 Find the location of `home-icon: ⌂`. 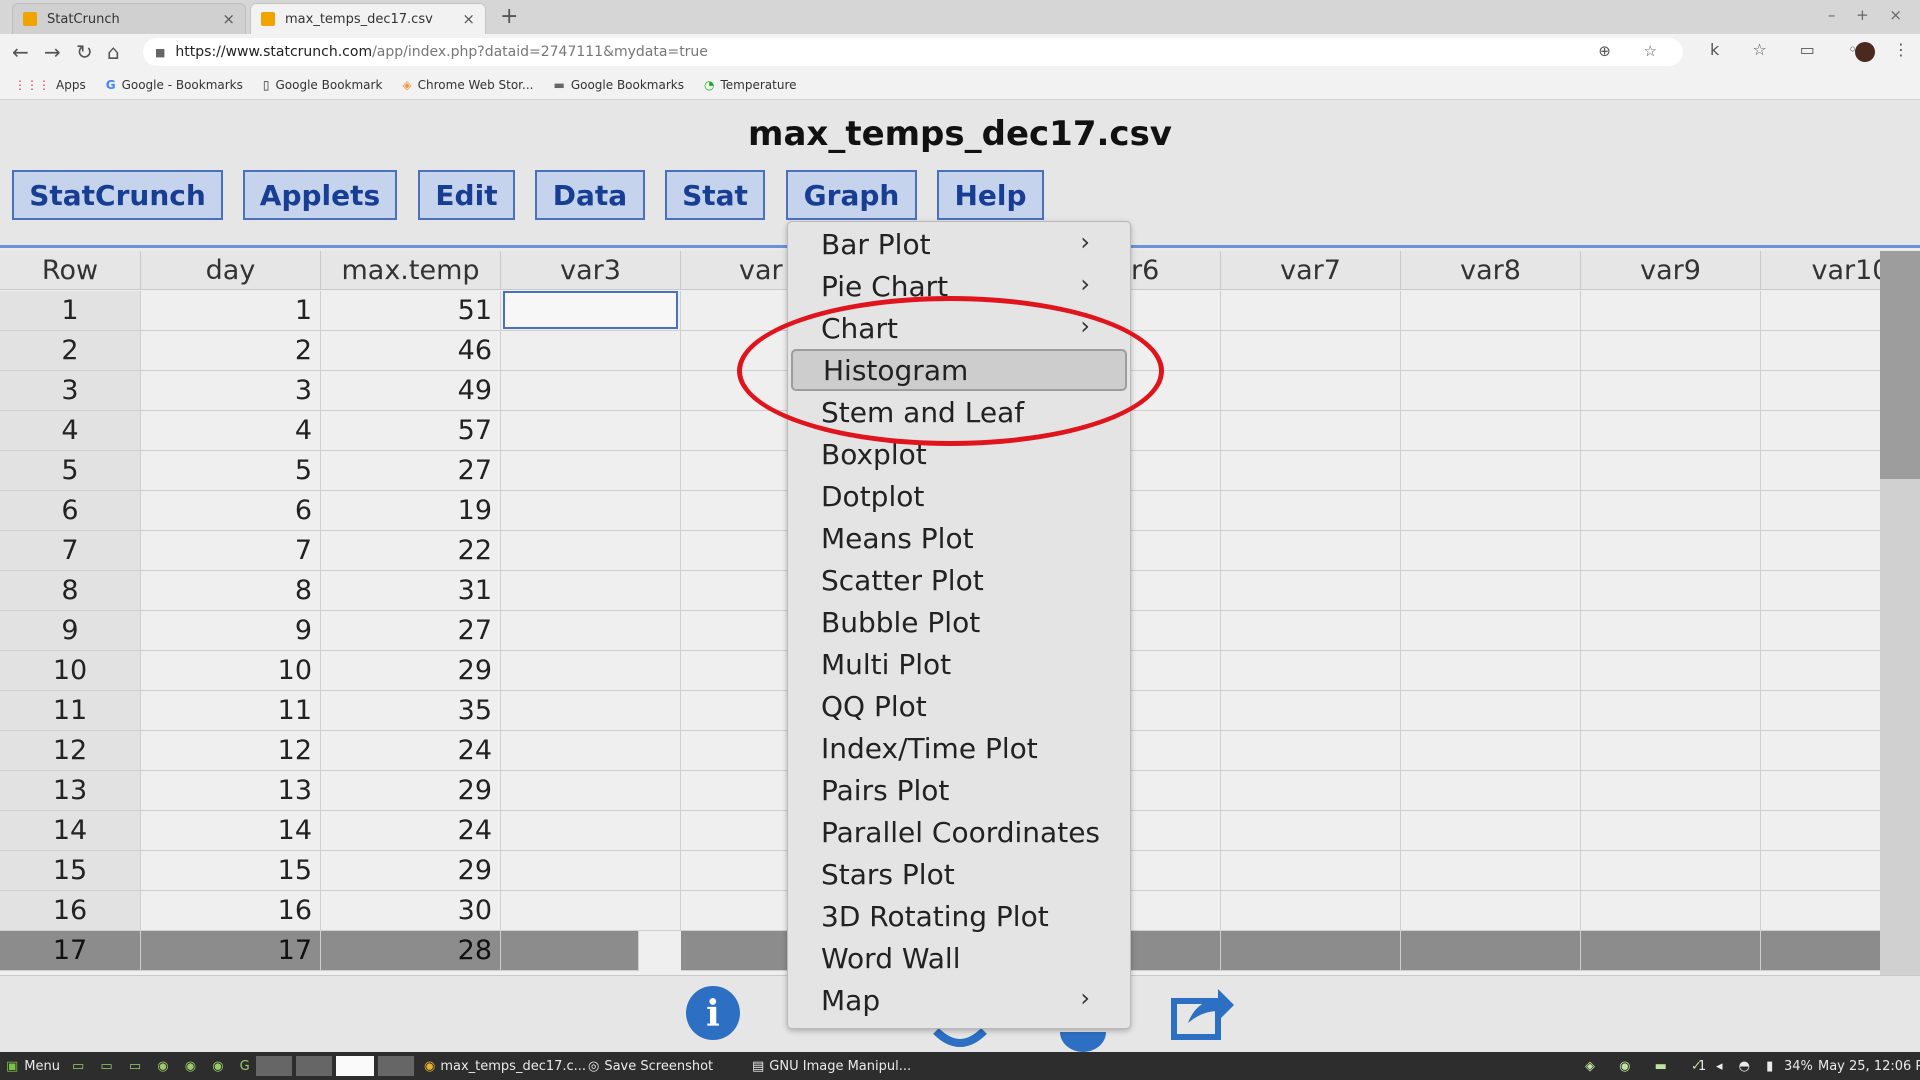

home-icon: ⌂ is located at coordinates (113, 52).